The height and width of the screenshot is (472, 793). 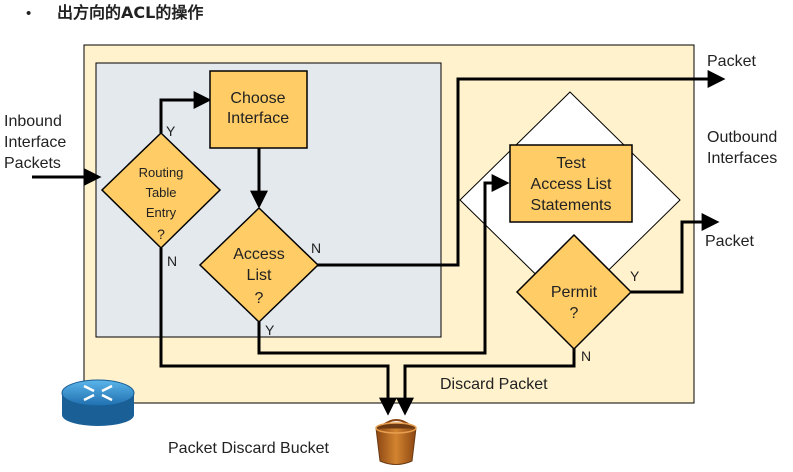 I want to click on choose-interface-box: Choose Interface, so click(x=258, y=109).